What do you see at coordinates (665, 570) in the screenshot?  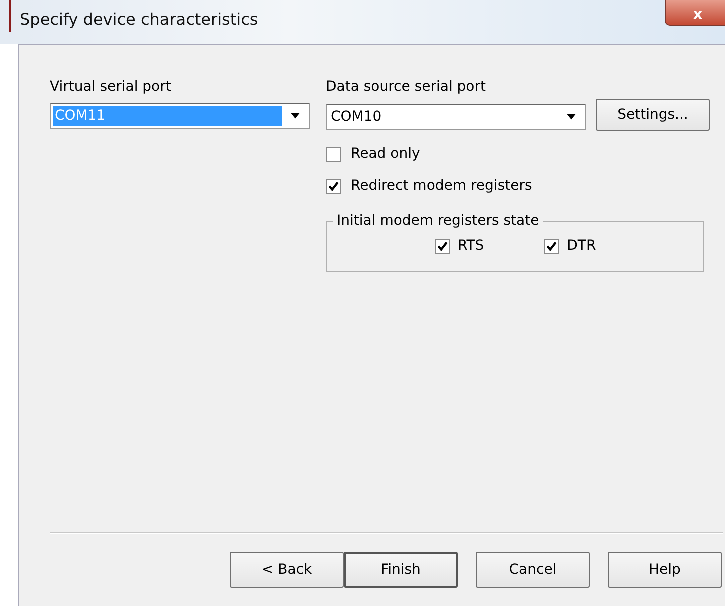 I see `dialog-button: Help` at bounding box center [665, 570].